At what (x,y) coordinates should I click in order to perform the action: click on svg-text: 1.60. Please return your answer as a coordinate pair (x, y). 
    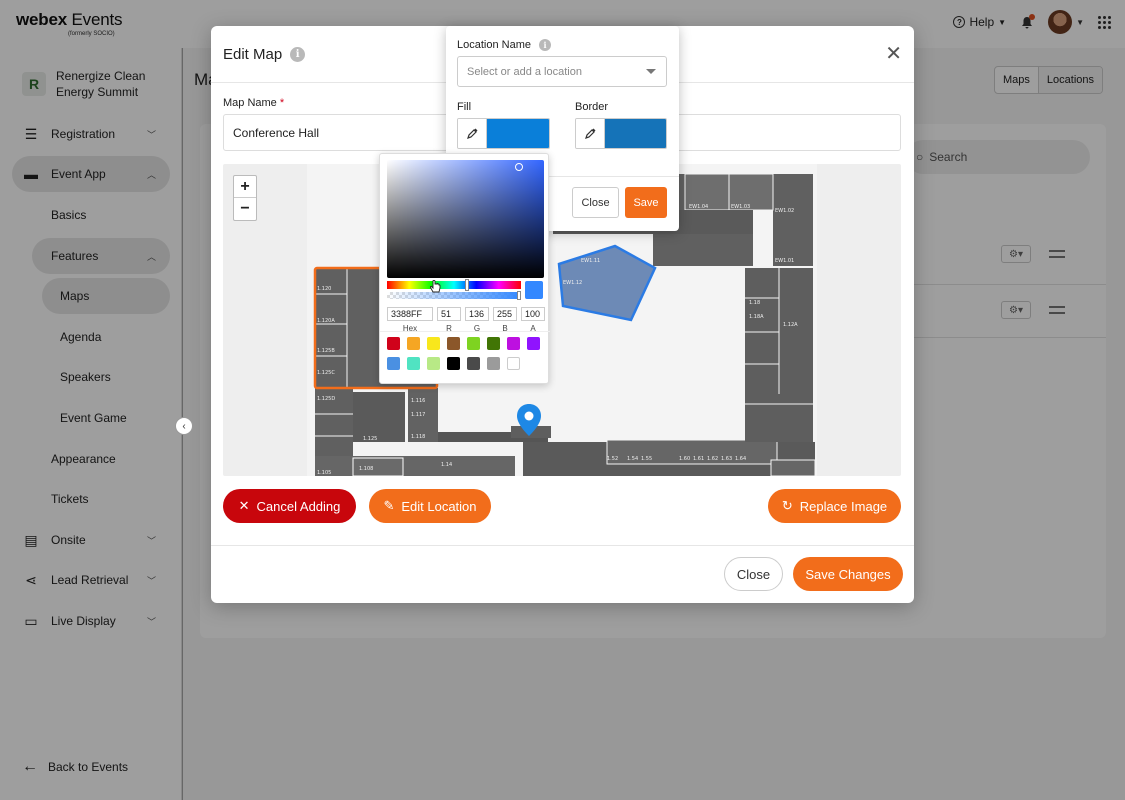
    Looking at the image, I should click on (684, 459).